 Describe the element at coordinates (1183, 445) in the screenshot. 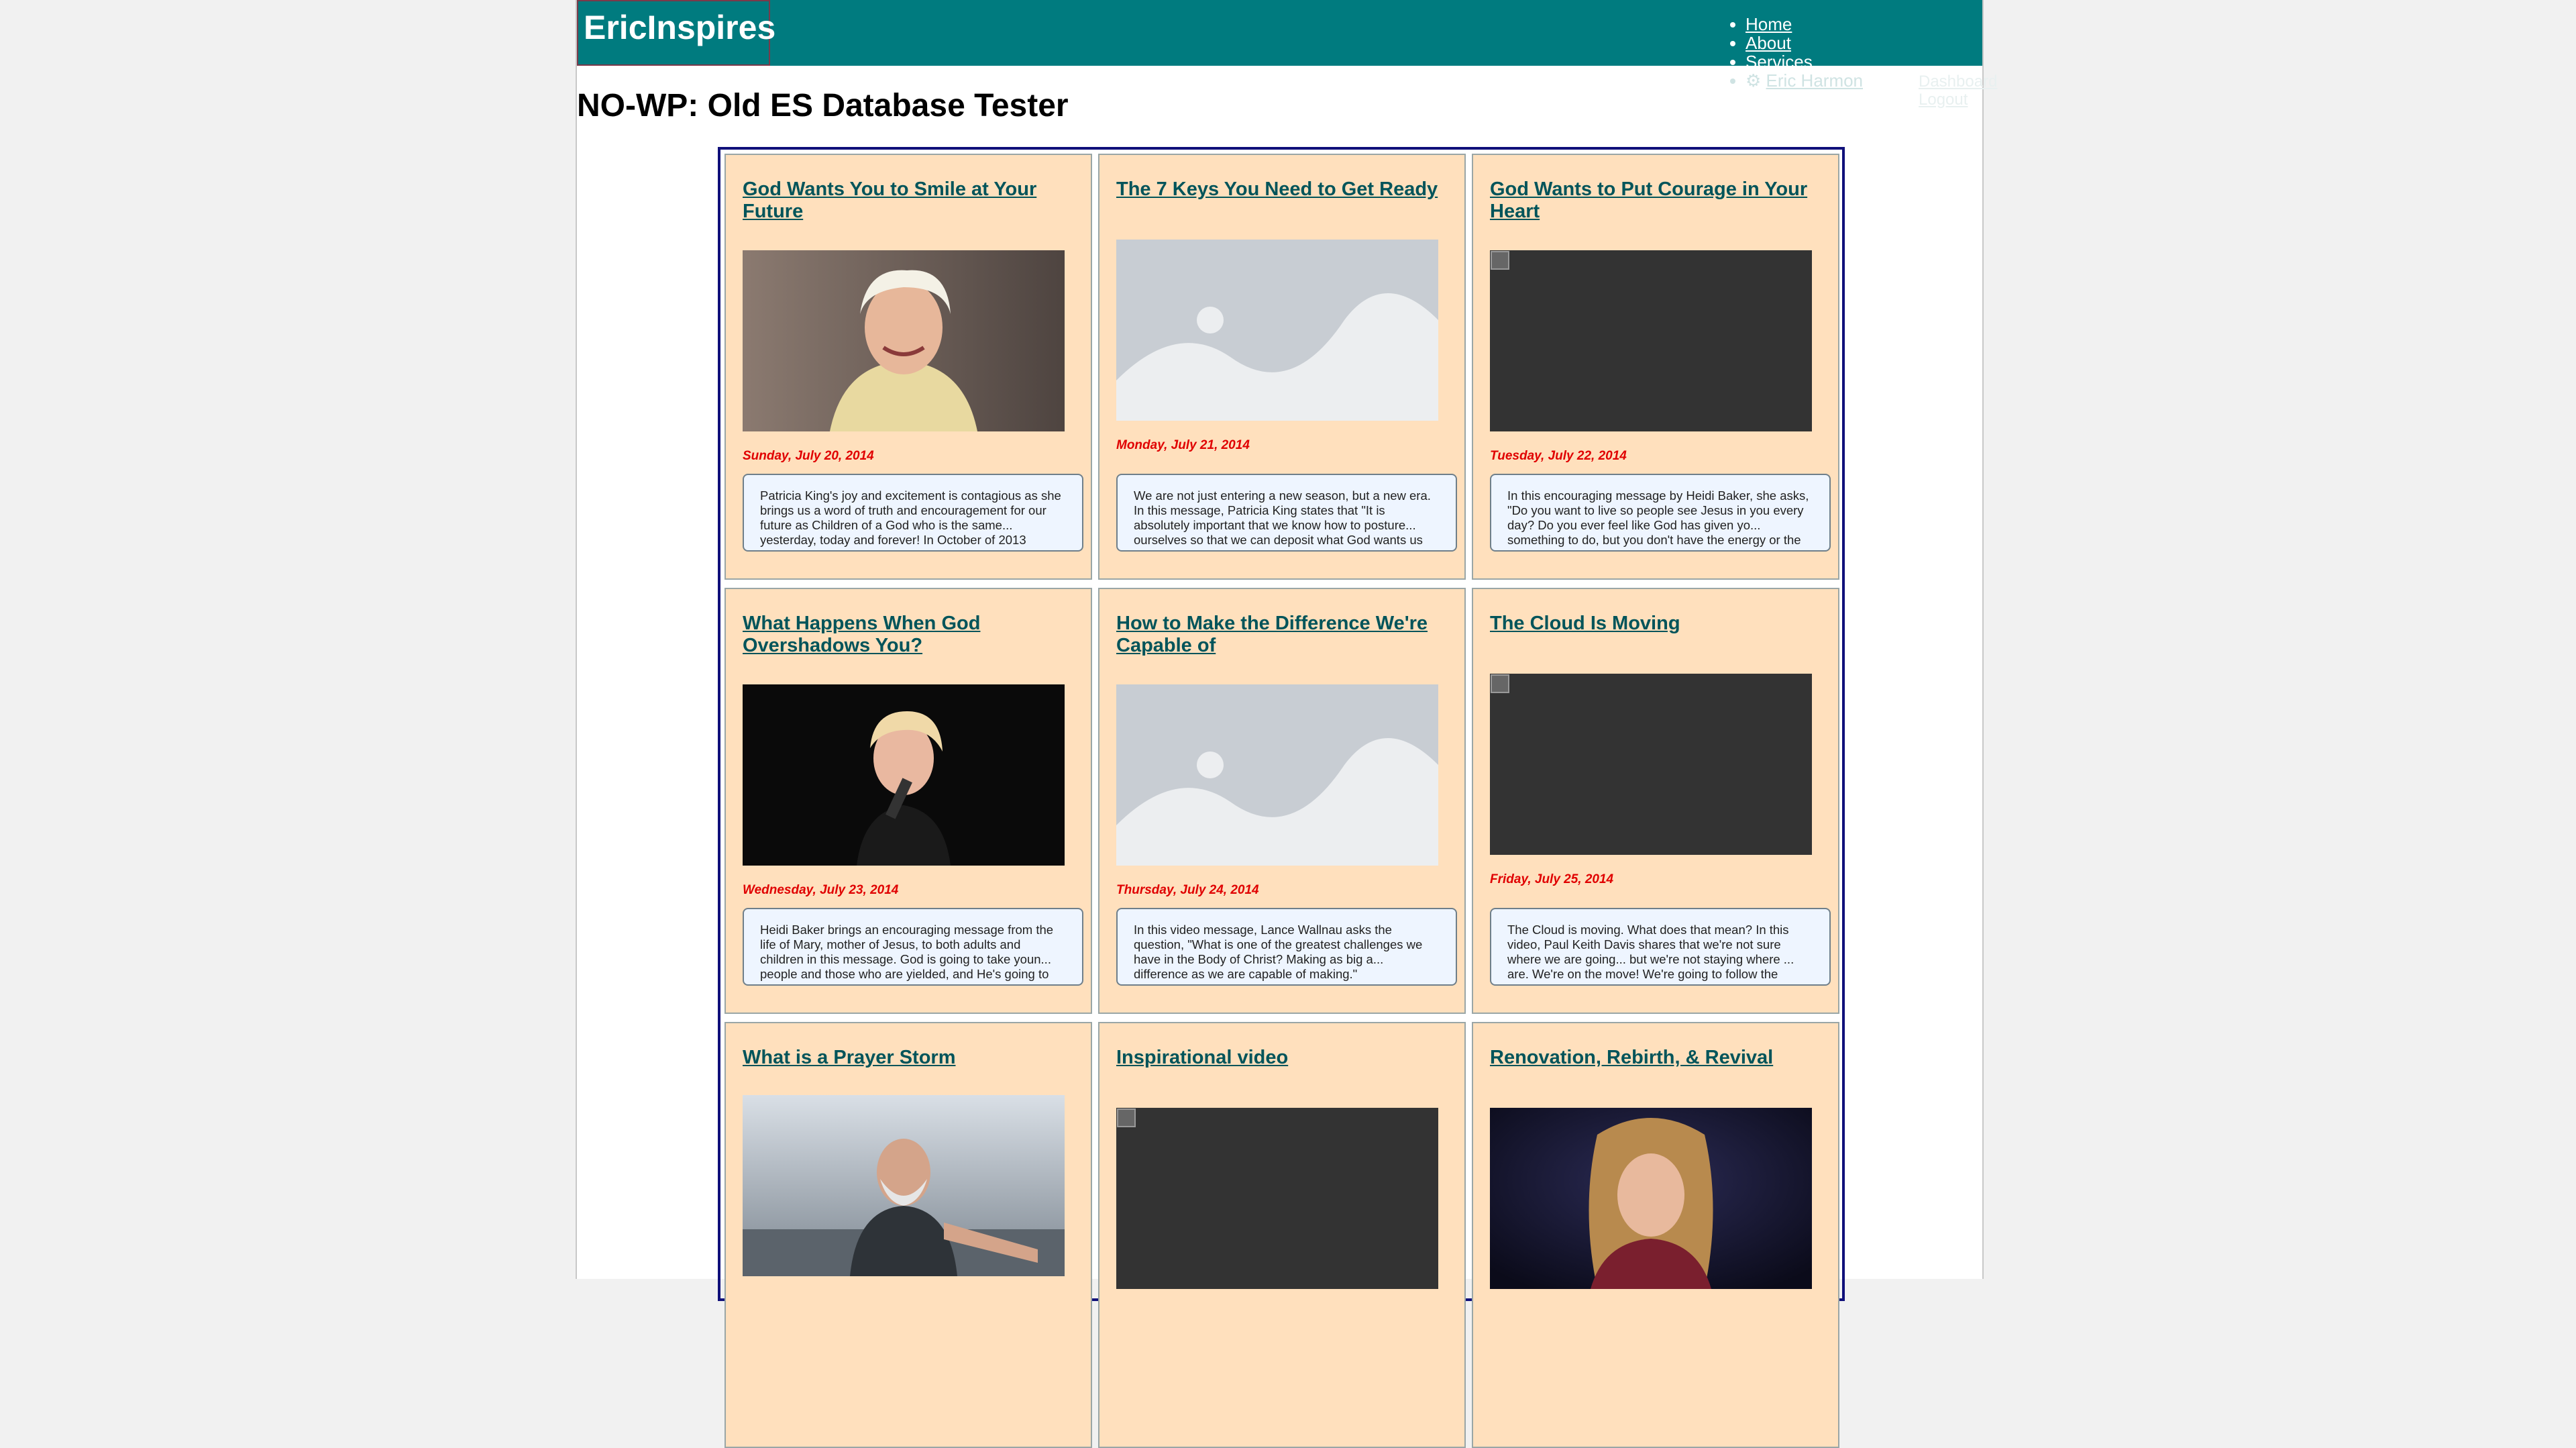

I see `post-date: Monday, July 21, 2014` at that location.